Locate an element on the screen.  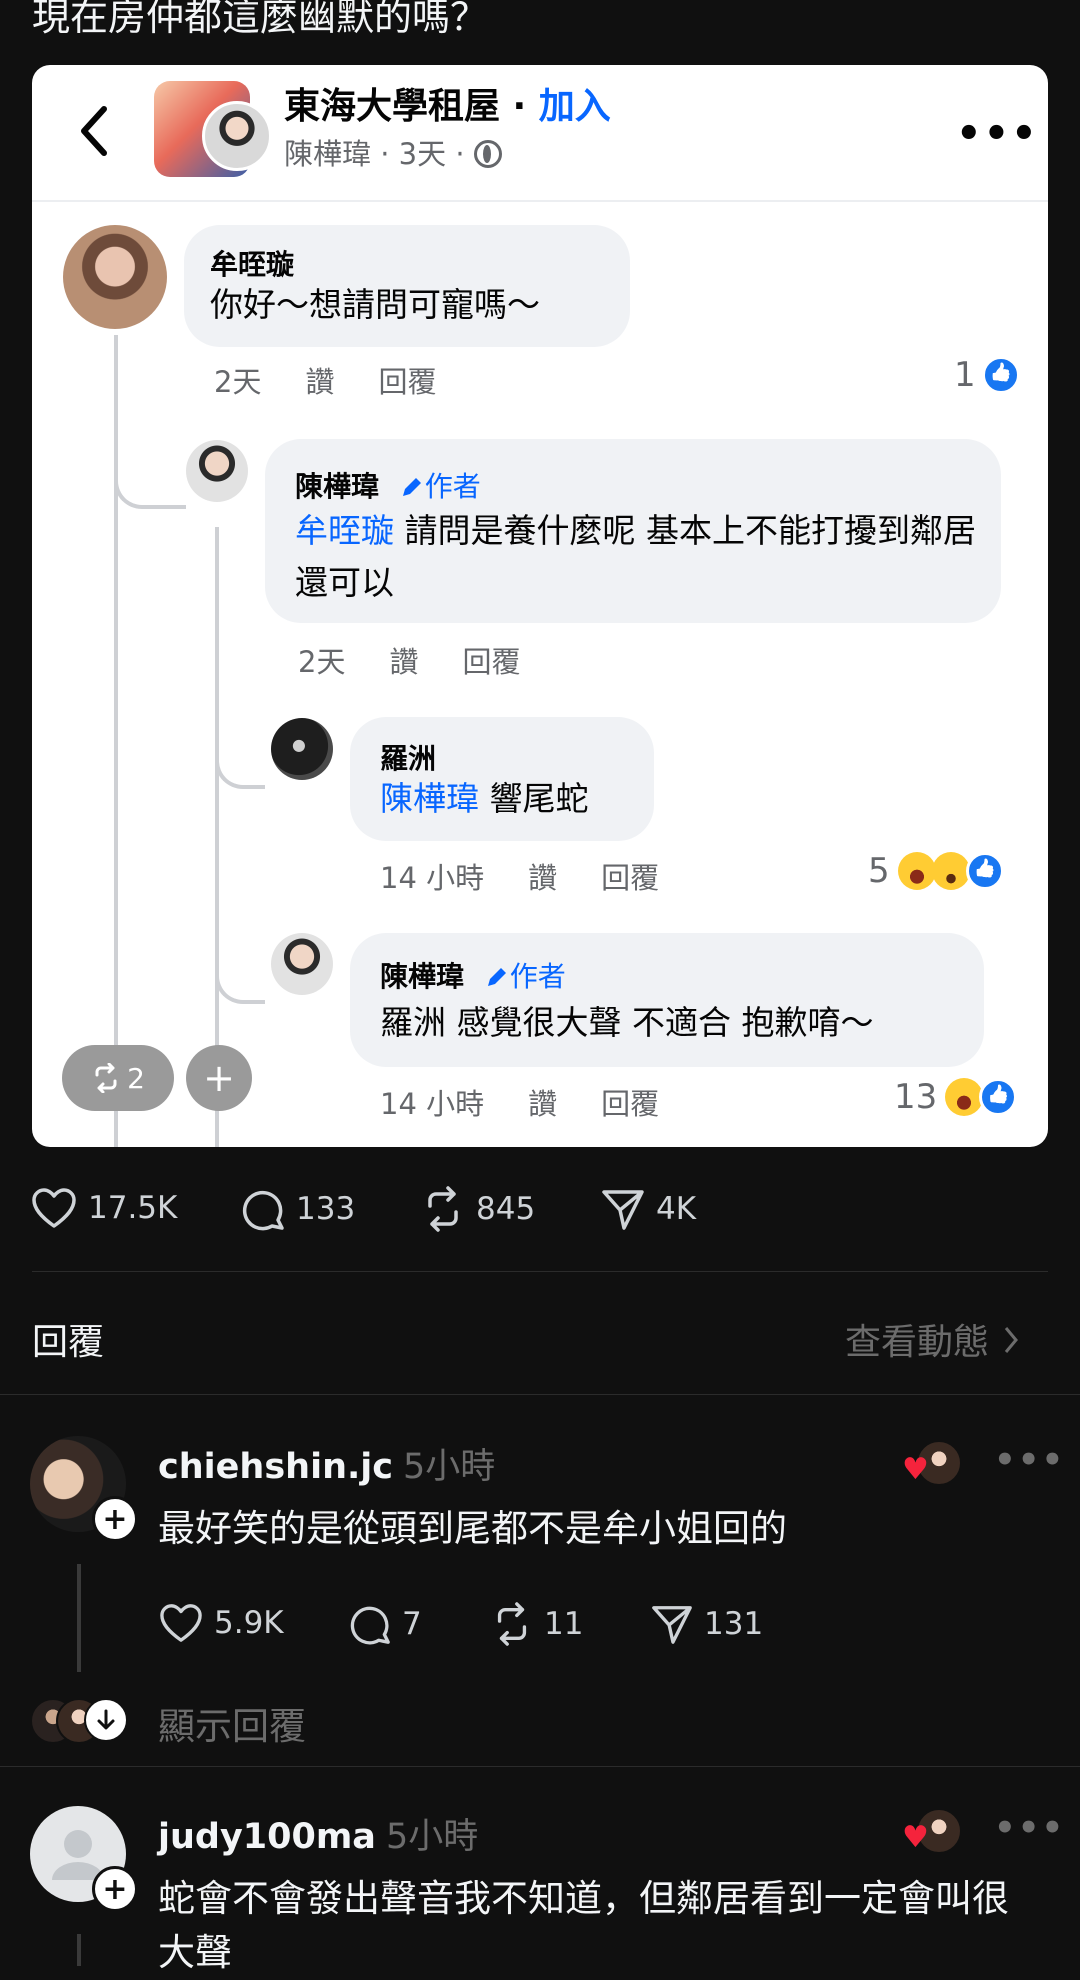
repost-count-button: 2 is located at coordinates (118, 1078).